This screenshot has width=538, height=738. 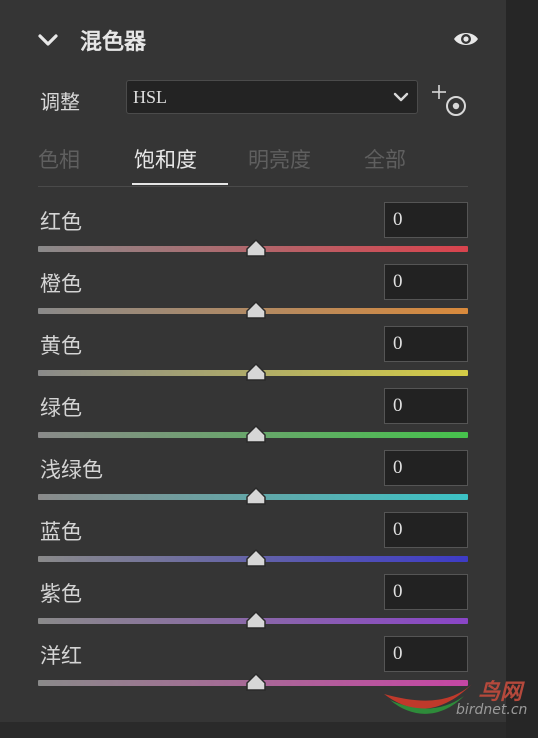 What do you see at coordinates (253, 543) in the screenshot?
I see `color-row-blue: 蓝色 0` at bounding box center [253, 543].